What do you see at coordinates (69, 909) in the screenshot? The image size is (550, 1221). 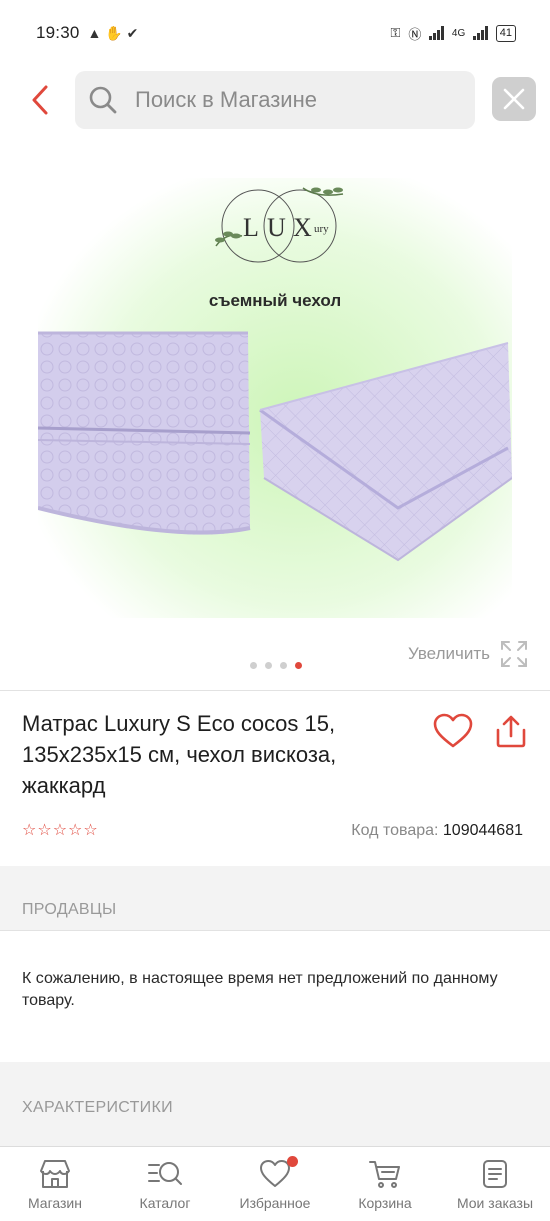 I see `sellers-title: ПРОДАВЦЫ` at bounding box center [69, 909].